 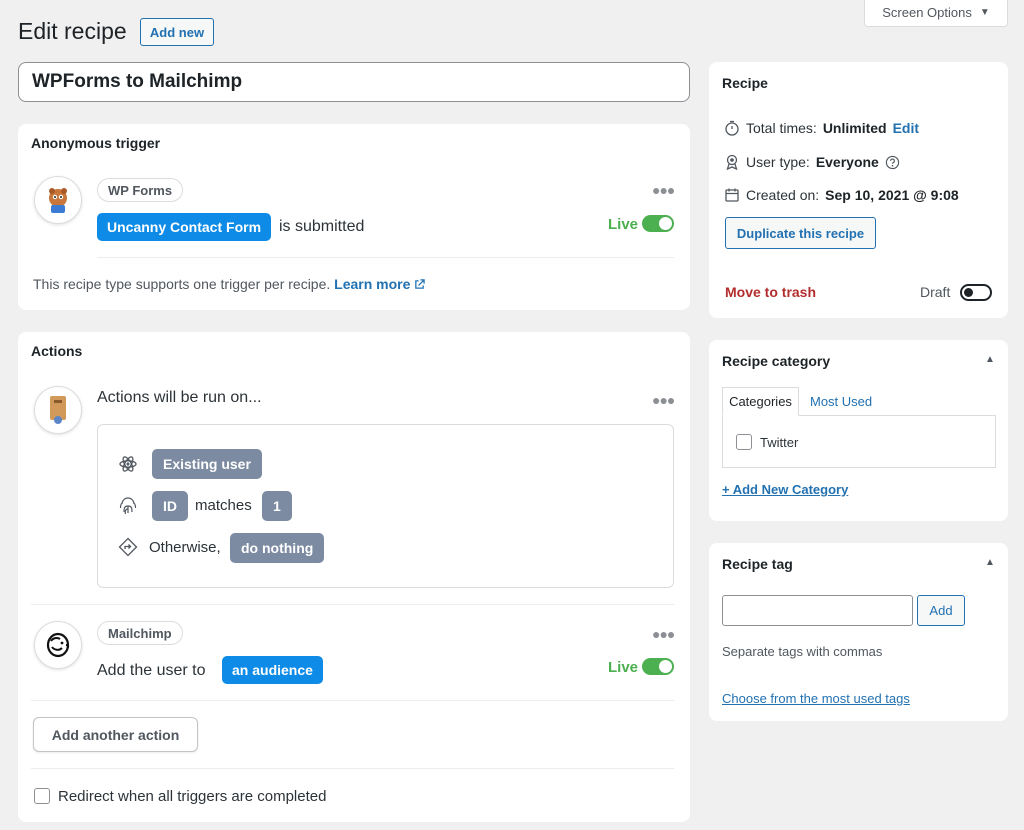 I want to click on learn-more-link: Learn more, so click(x=380, y=284).